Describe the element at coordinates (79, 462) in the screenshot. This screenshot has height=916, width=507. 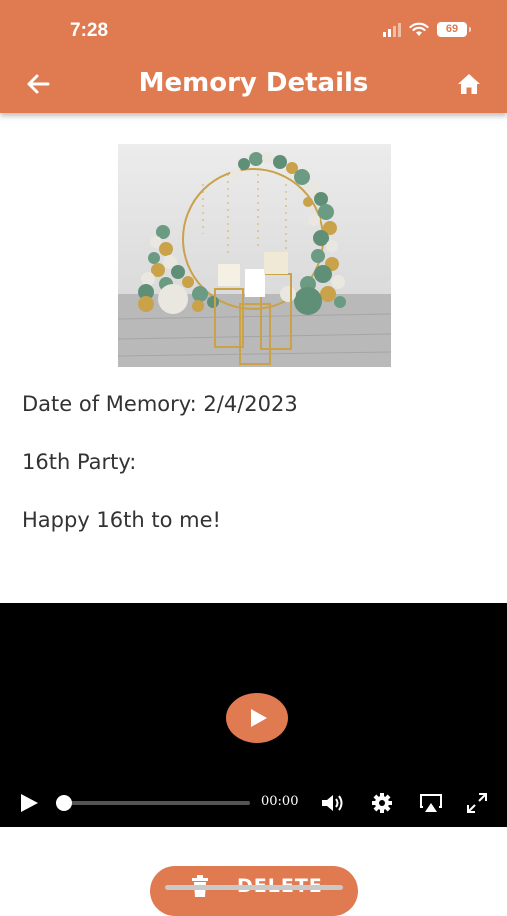
I see `memory-name: 16th Party:` at that location.